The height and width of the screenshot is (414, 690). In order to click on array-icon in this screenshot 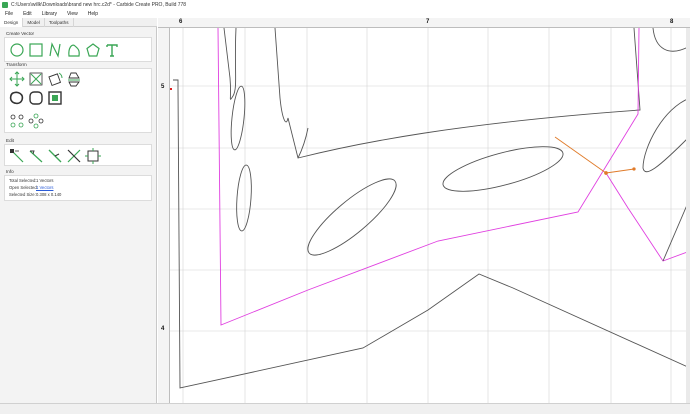, I will do `click(17, 121)`.